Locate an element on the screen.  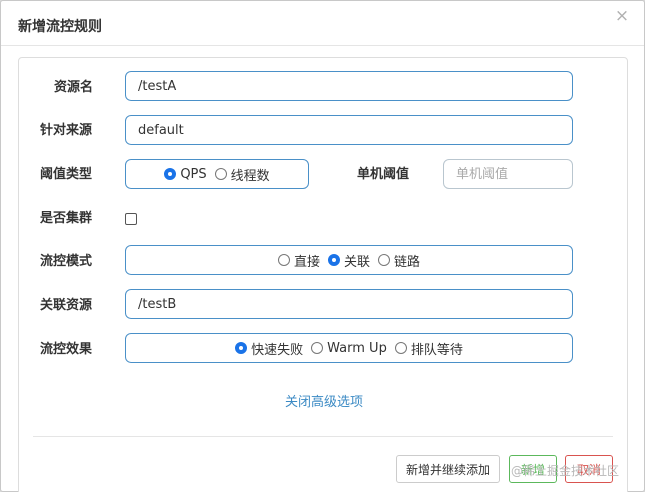
strategy-option-relate: 关联 is located at coordinates (348, 260).